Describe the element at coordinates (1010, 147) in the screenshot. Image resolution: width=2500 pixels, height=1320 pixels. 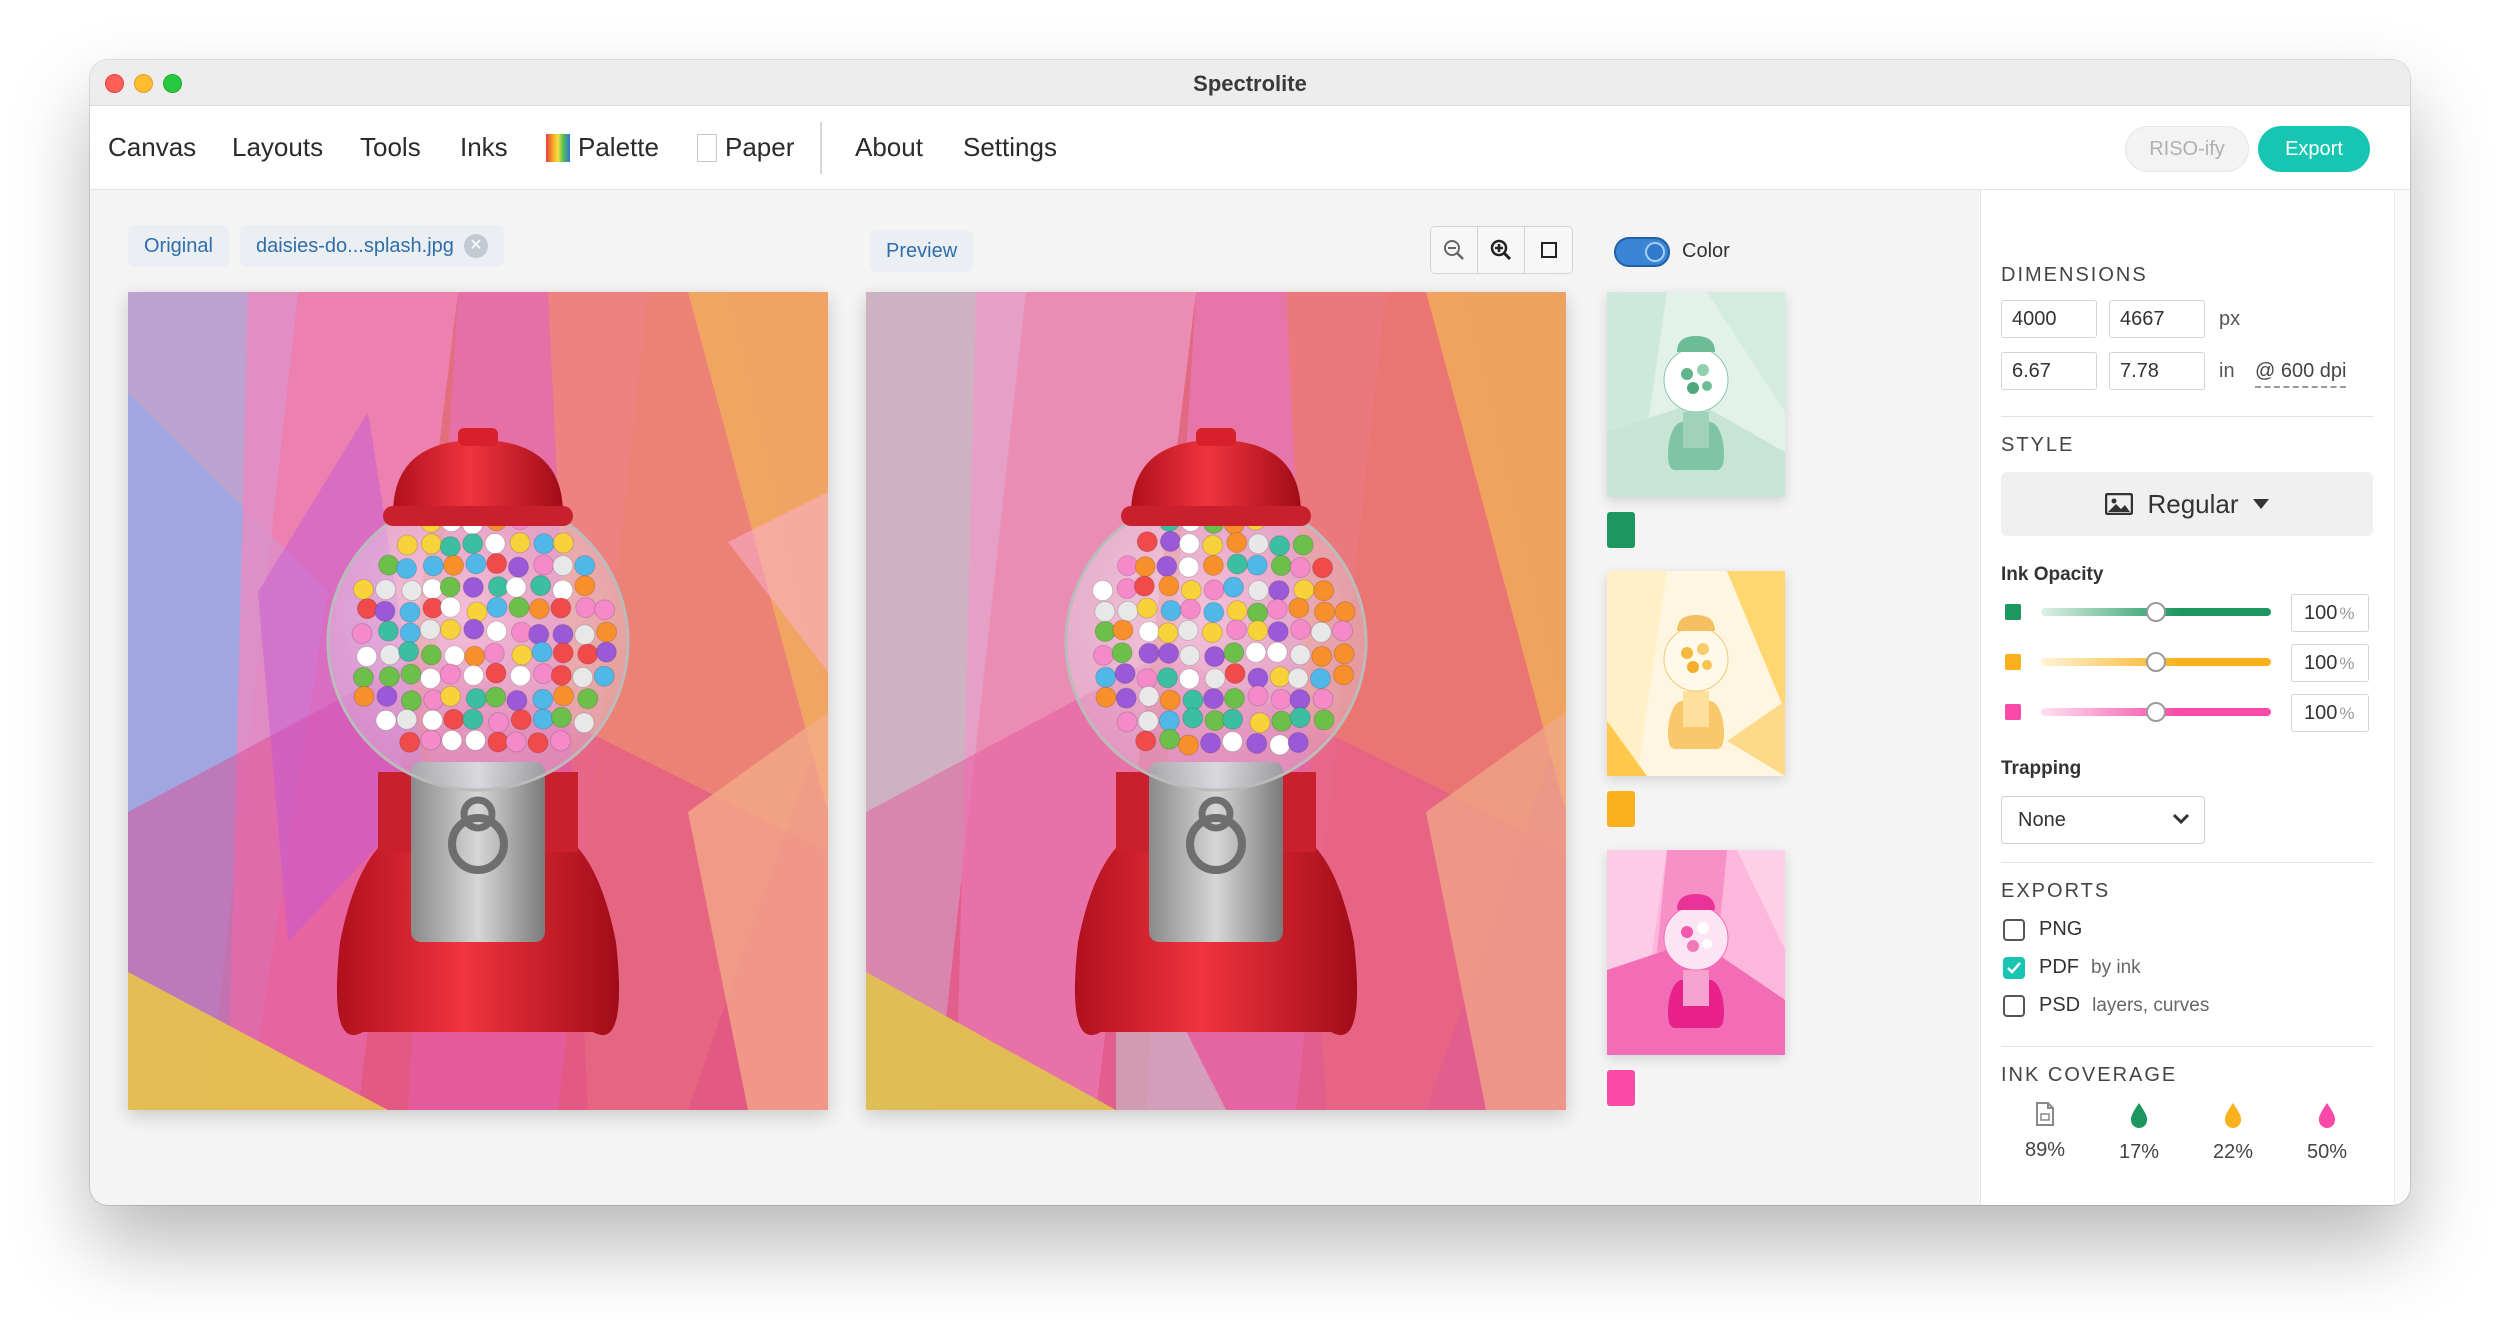
I see `menu-settings: Settings` at that location.